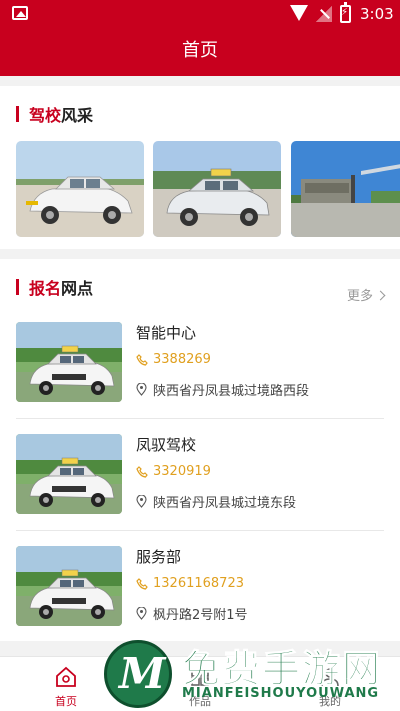 The width and height of the screenshot is (400, 711). I want to click on list-item: 服务部 13261168723 枫丹路2号附1号, so click(200, 587).